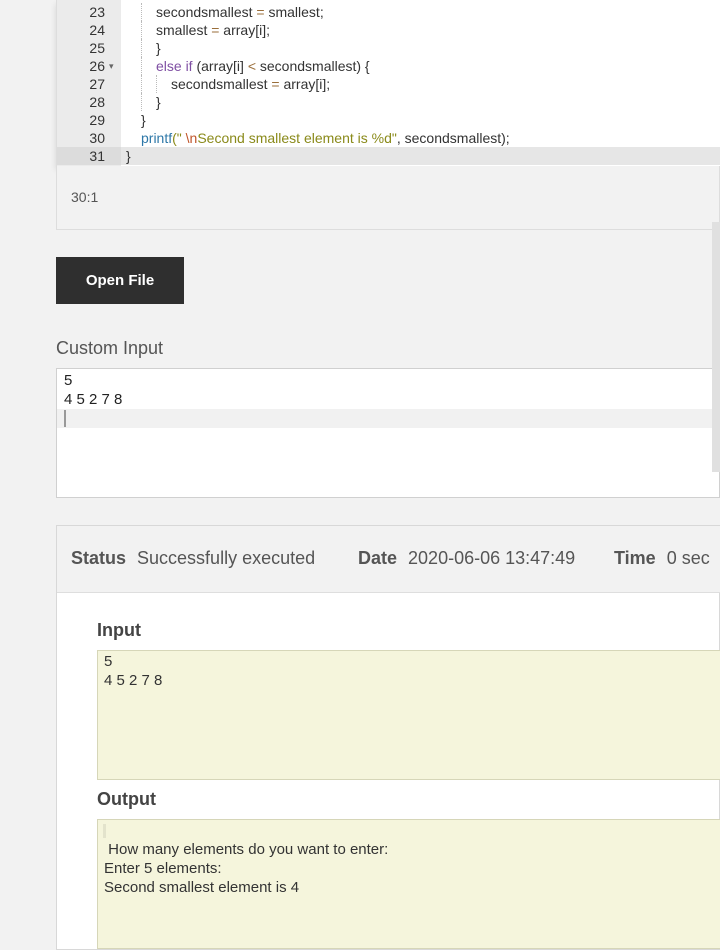  Describe the element at coordinates (251, 66) in the screenshot. I see `code-token: <` at that location.